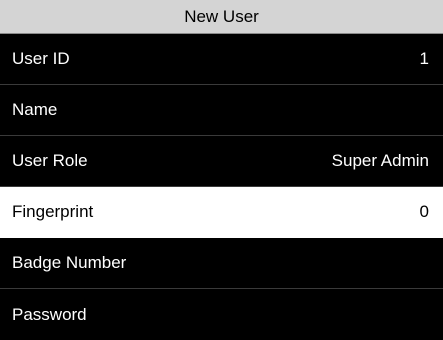 This screenshot has width=443, height=340. I want to click on menu-item-value: Super Admin, so click(380, 160).